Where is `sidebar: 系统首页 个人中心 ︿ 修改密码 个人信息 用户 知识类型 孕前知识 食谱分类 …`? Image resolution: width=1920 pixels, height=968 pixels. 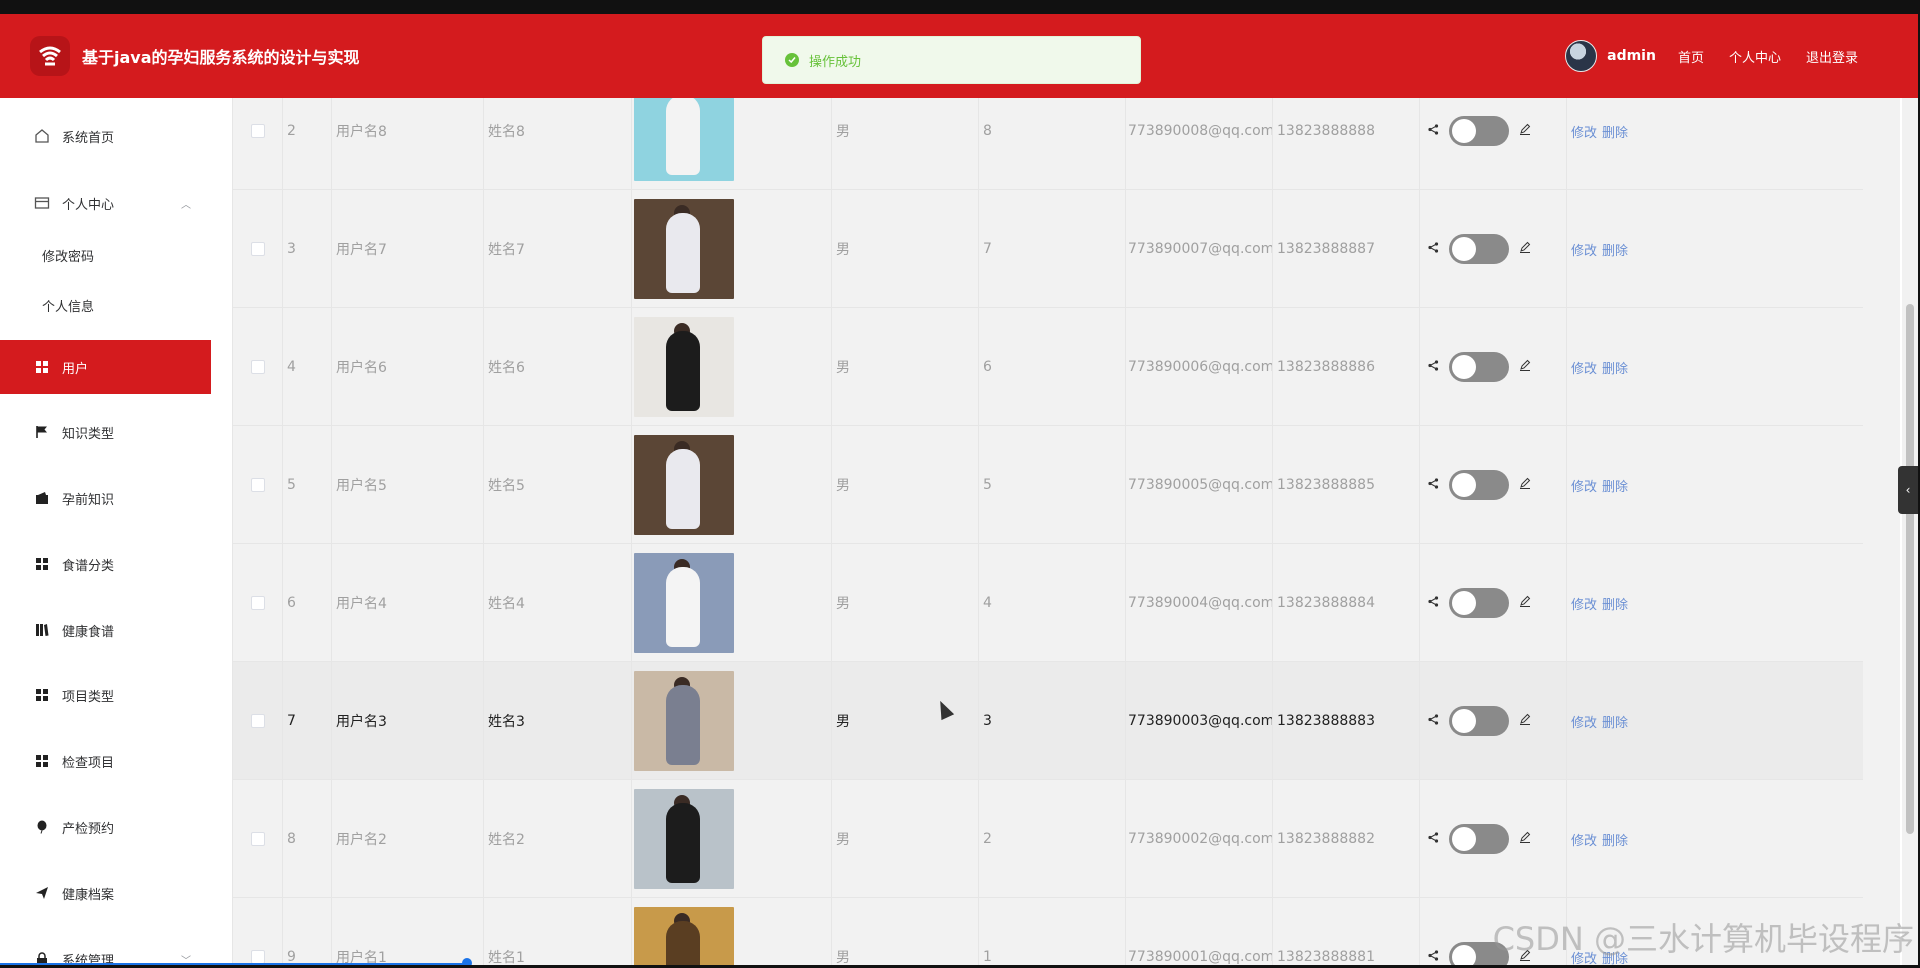 sidebar: 系统首页 个人中心 ︿ 修改密码 个人信息 用户 知识类型 孕前知识 食谱分类 … is located at coordinates (116, 533).